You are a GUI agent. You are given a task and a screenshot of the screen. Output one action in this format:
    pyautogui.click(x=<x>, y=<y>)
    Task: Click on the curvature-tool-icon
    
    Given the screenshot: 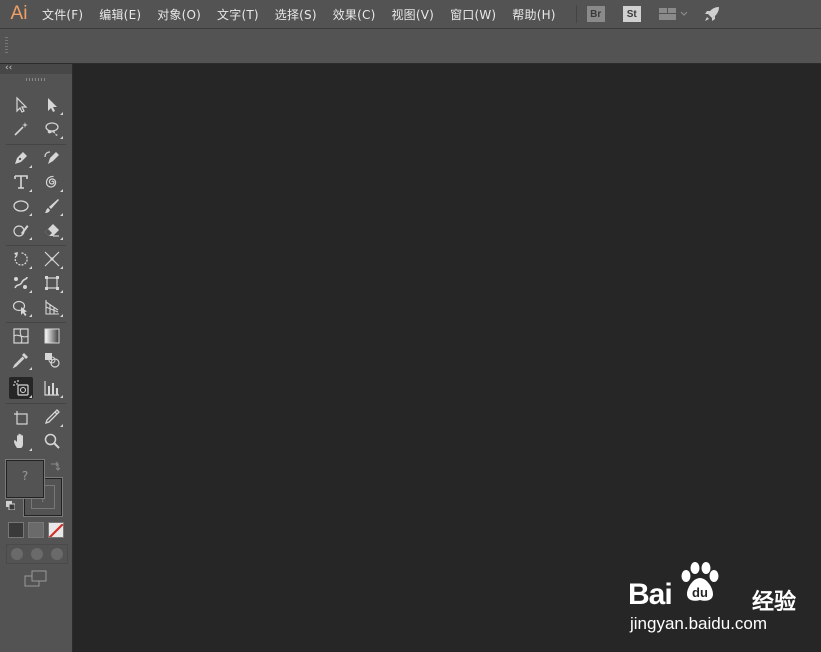 What is the action you would take?
    pyautogui.click(x=51, y=157)
    